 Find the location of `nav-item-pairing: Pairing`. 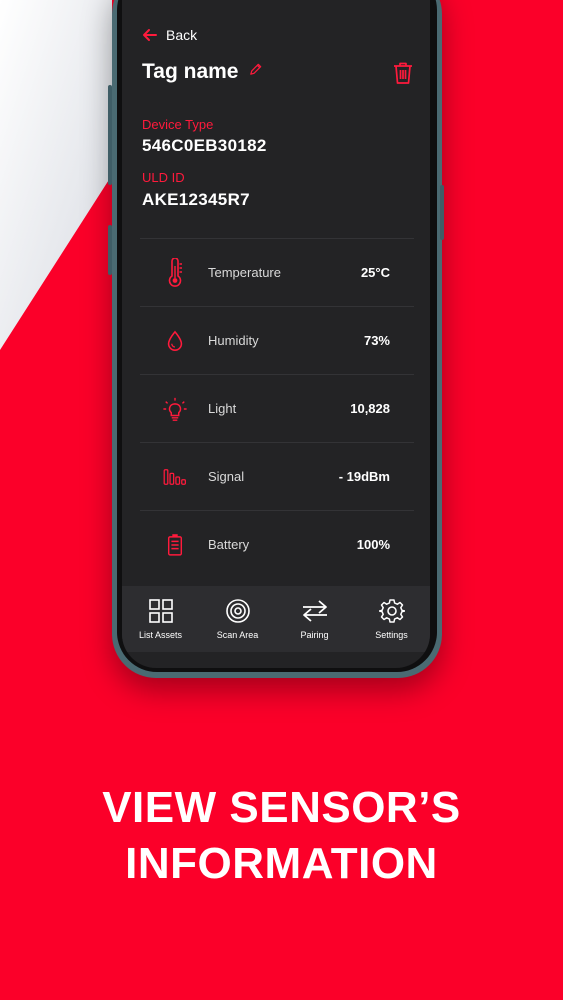

nav-item-pairing: Pairing is located at coordinates (315, 619).